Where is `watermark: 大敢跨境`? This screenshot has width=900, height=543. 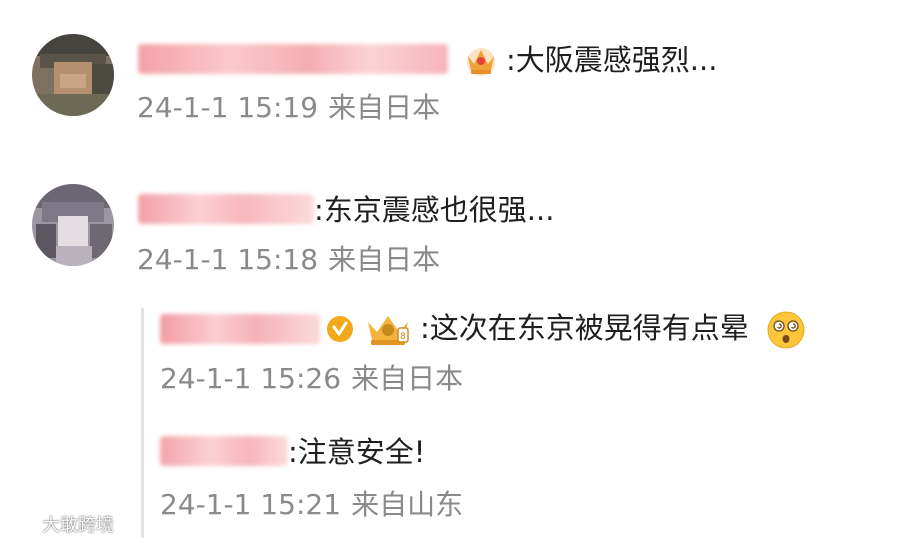
watermark: 大敢跨境 is located at coordinates (61, 524).